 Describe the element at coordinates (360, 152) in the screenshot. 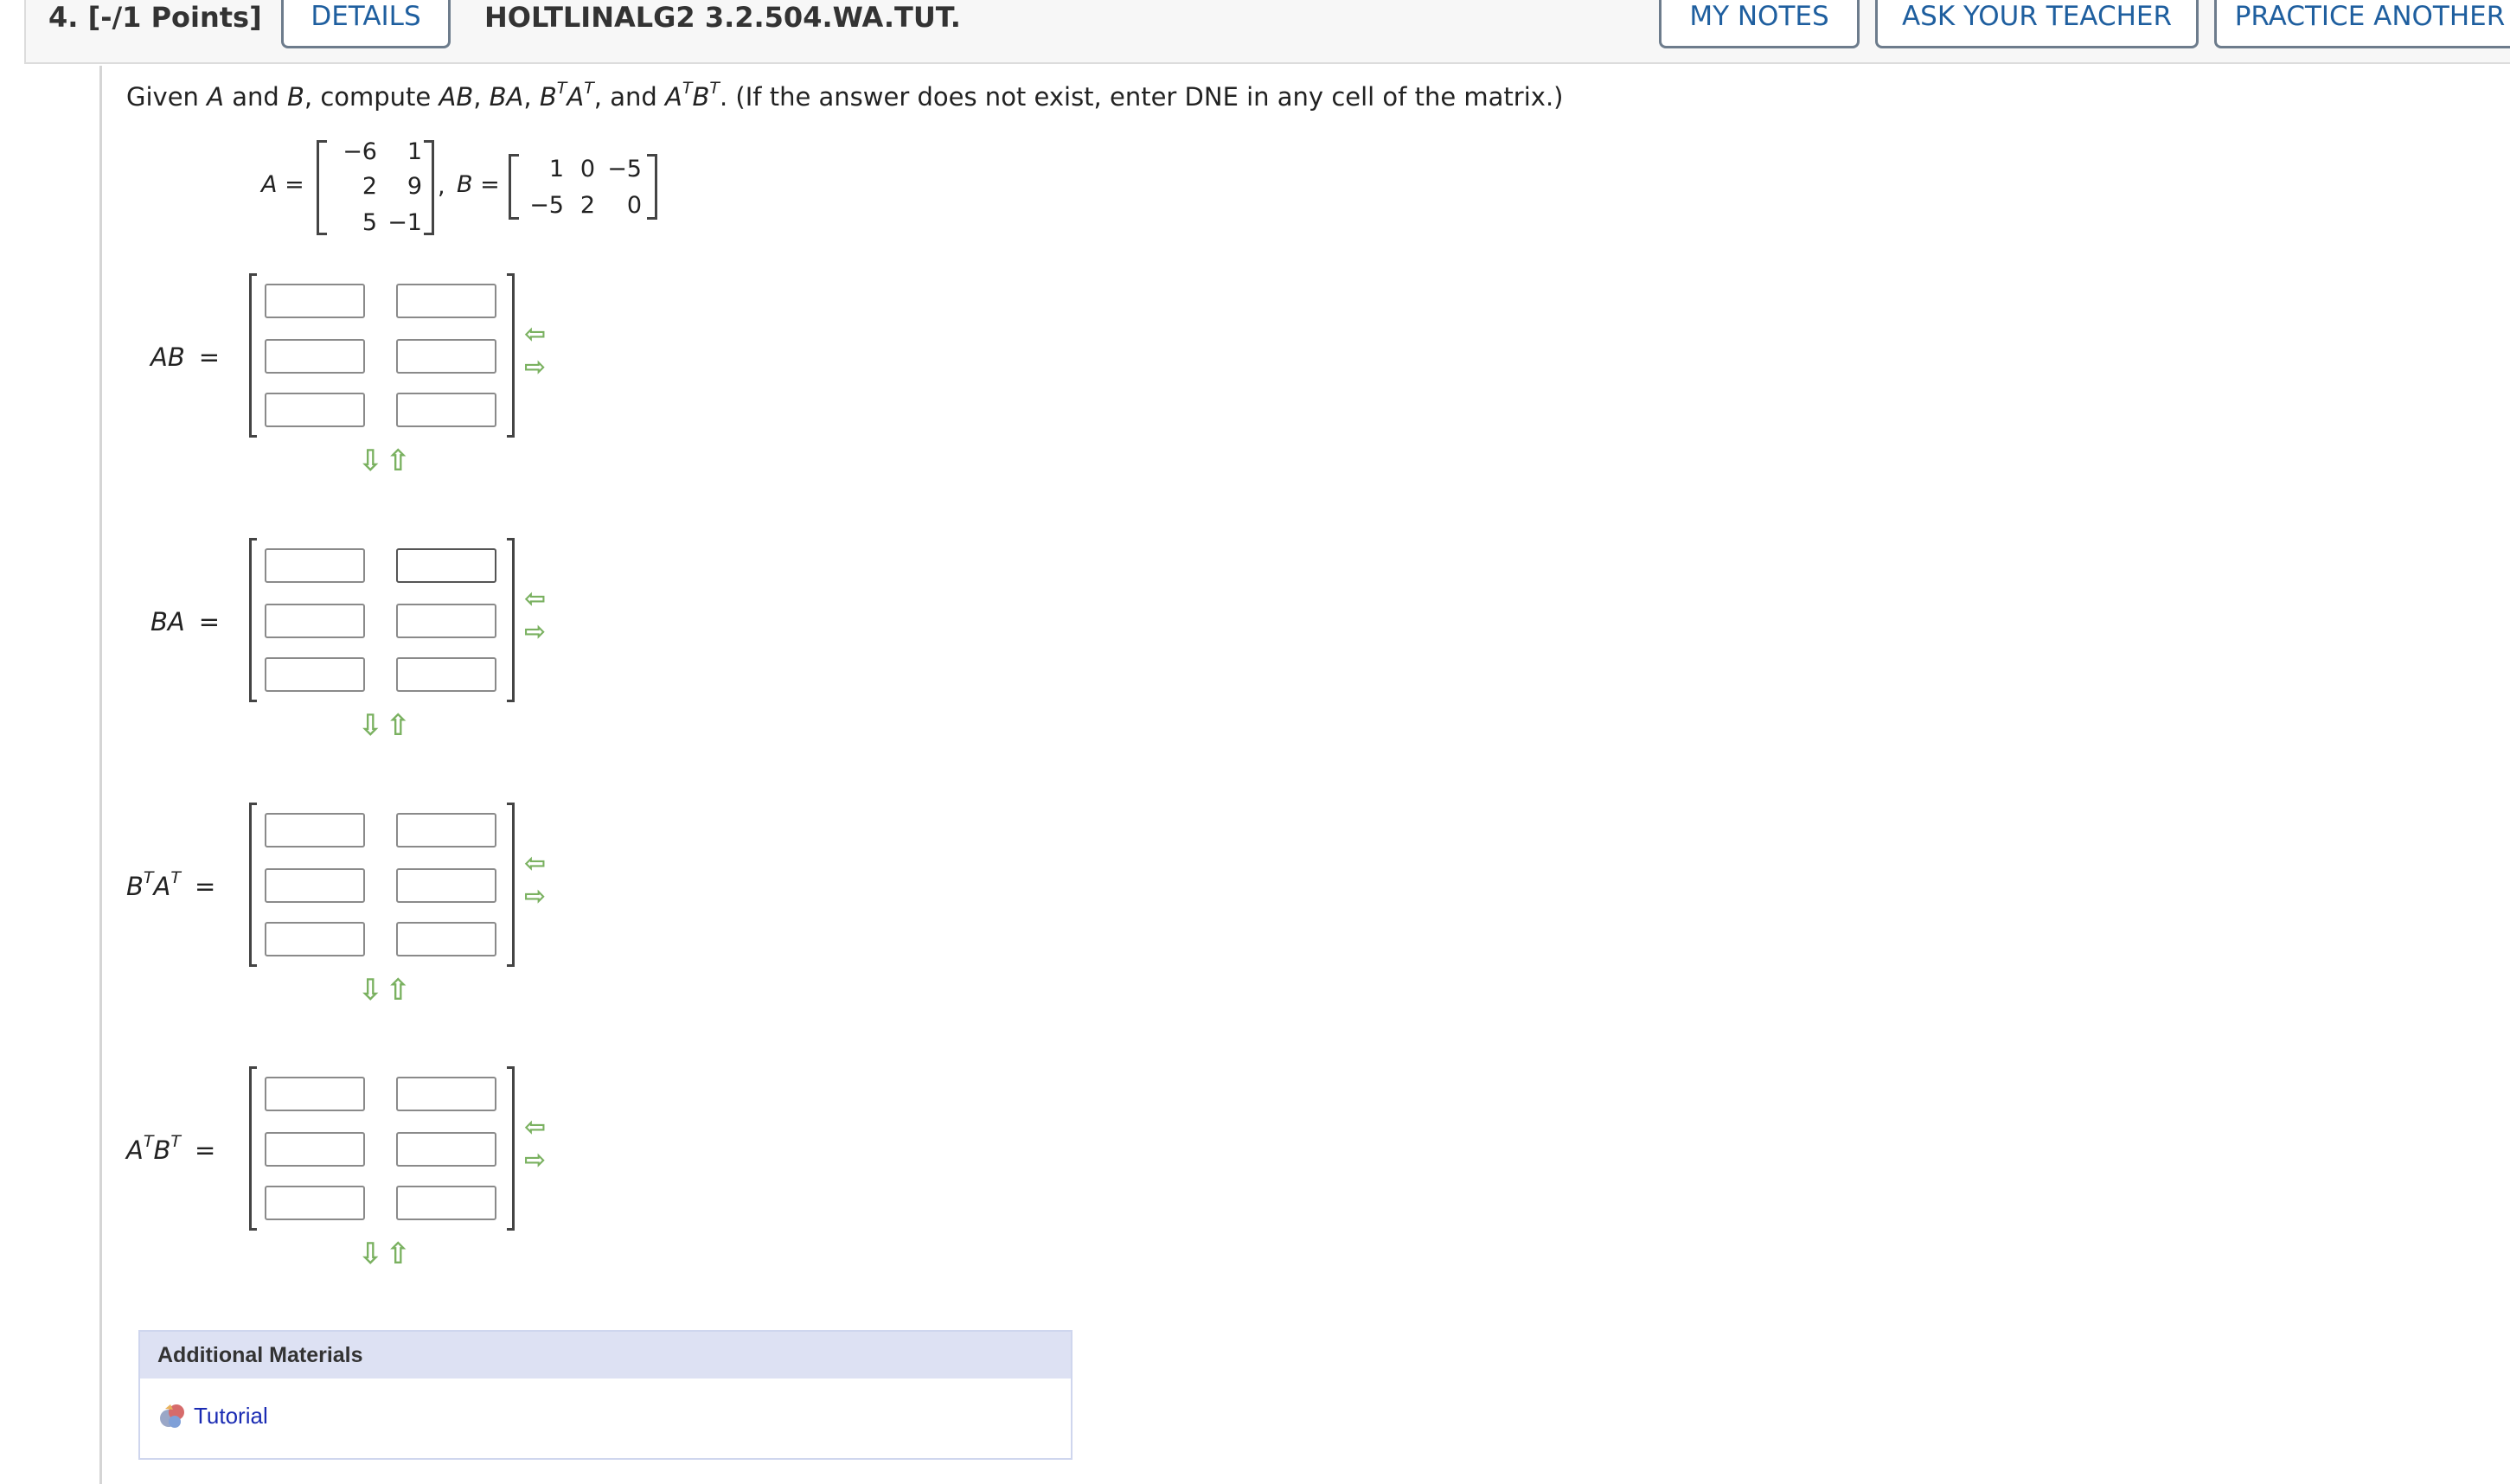

I see `matrix-a-entry: −6` at that location.